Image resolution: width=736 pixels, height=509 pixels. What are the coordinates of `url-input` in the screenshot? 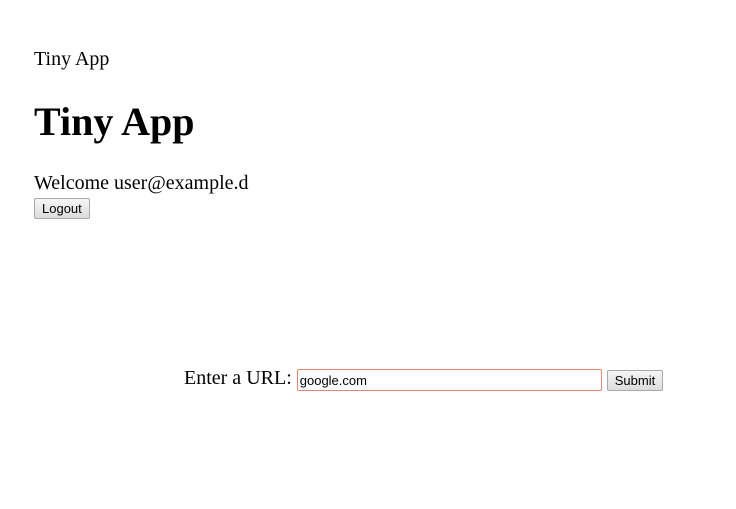 It's located at (449, 380).